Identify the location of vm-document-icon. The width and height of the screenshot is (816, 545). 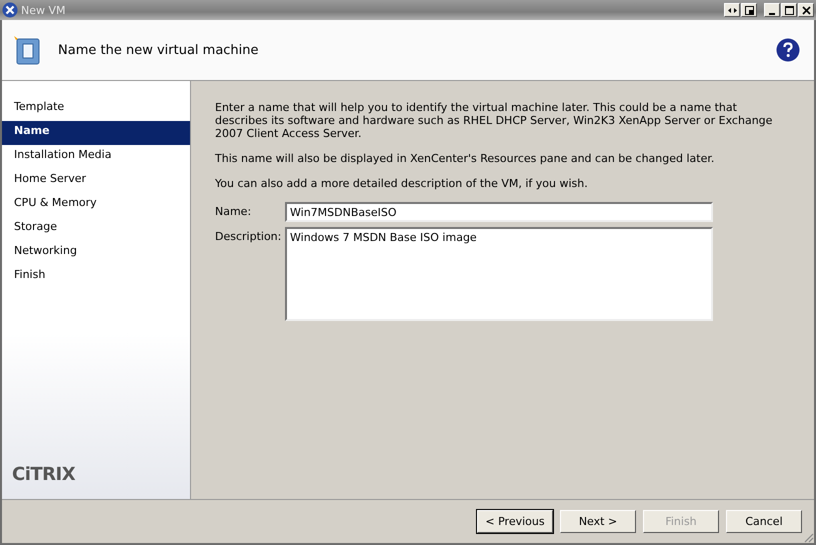
(27, 50).